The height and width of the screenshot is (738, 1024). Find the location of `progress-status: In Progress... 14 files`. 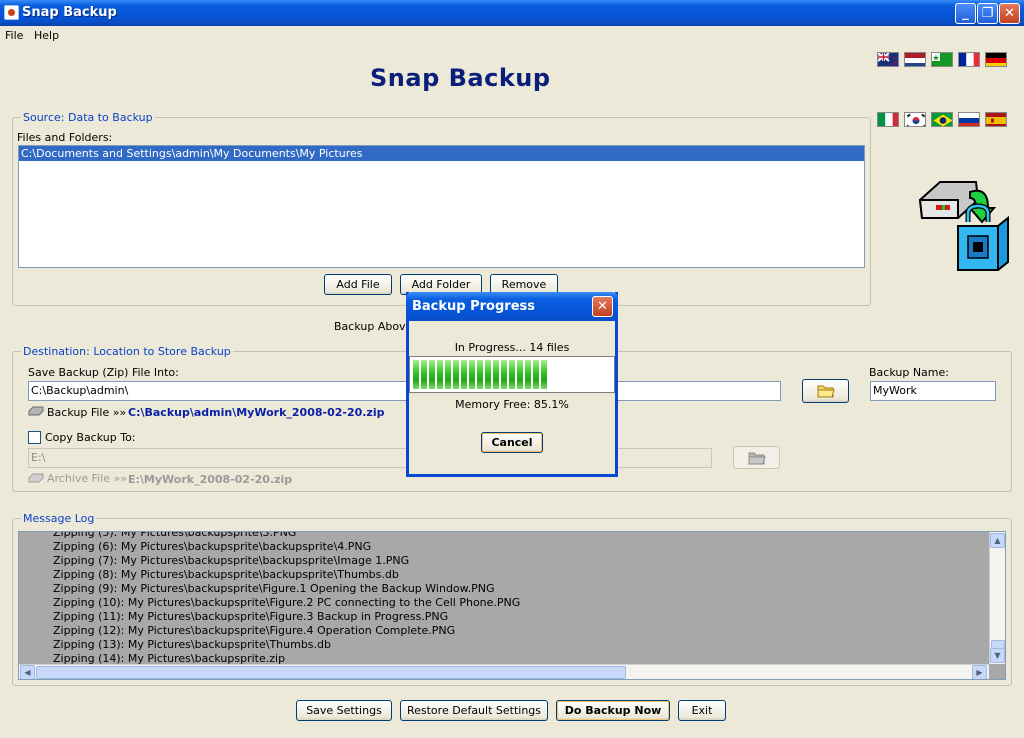

progress-status: In Progress... 14 files is located at coordinates (512, 347).